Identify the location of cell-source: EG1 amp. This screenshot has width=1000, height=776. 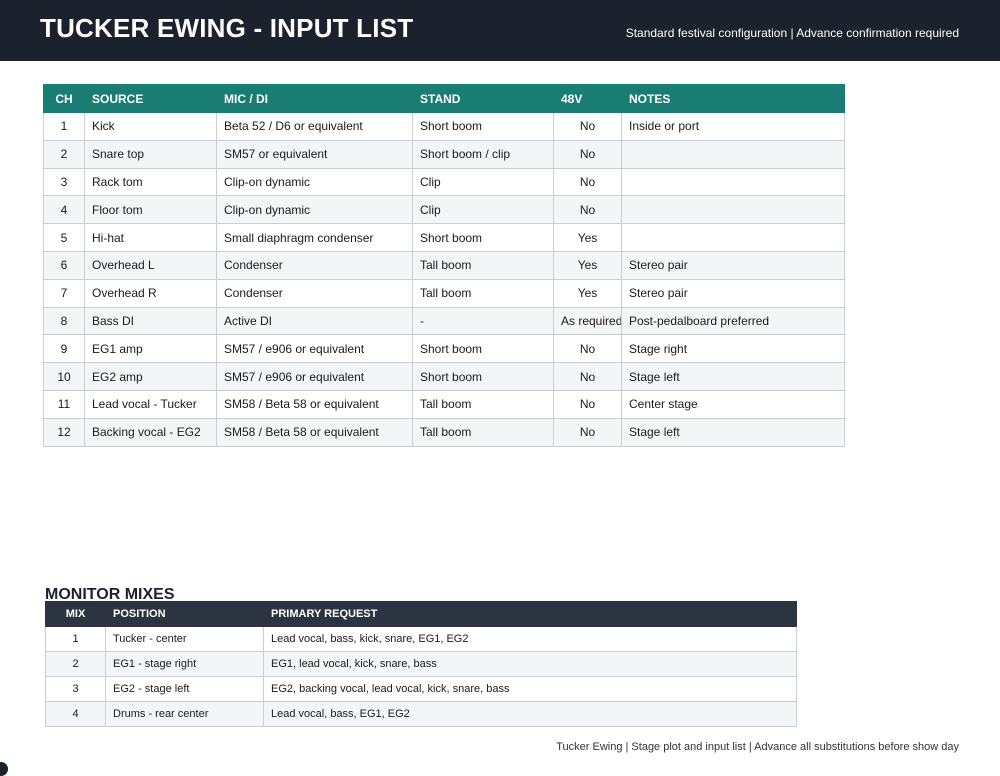
(150, 349).